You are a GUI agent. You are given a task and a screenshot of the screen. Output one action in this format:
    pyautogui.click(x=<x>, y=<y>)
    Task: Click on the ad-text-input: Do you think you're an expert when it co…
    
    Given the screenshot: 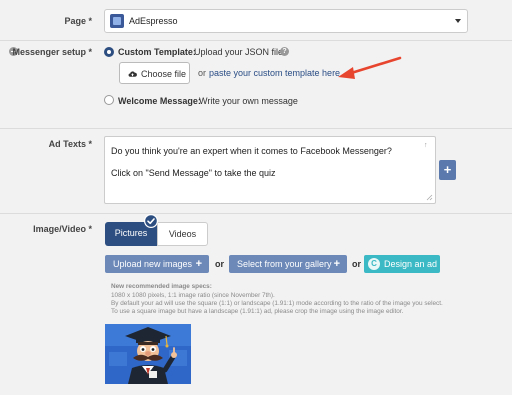 What is the action you would take?
    pyautogui.click(x=270, y=170)
    